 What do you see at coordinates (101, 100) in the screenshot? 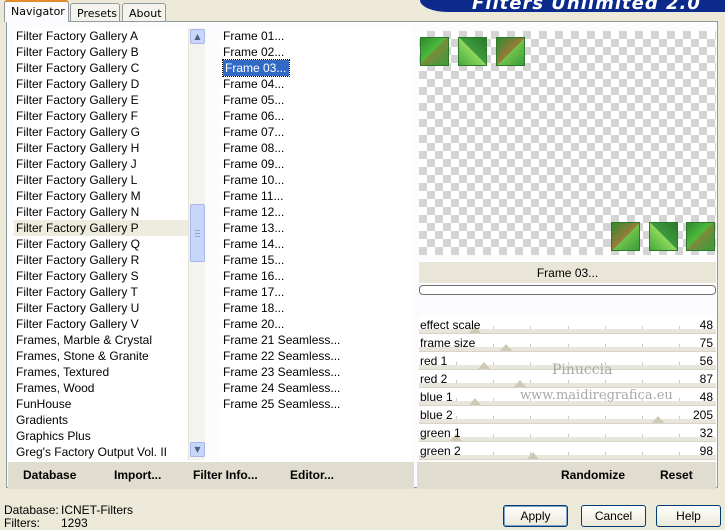
I see `category-item: Filter Factory Gallery E` at bounding box center [101, 100].